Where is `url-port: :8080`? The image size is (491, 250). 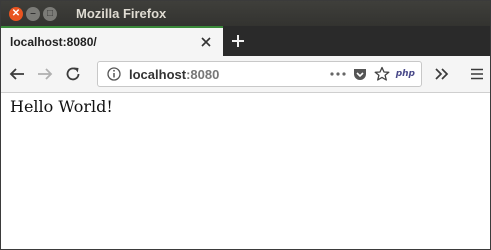
url-port: :8080 is located at coordinates (203, 74).